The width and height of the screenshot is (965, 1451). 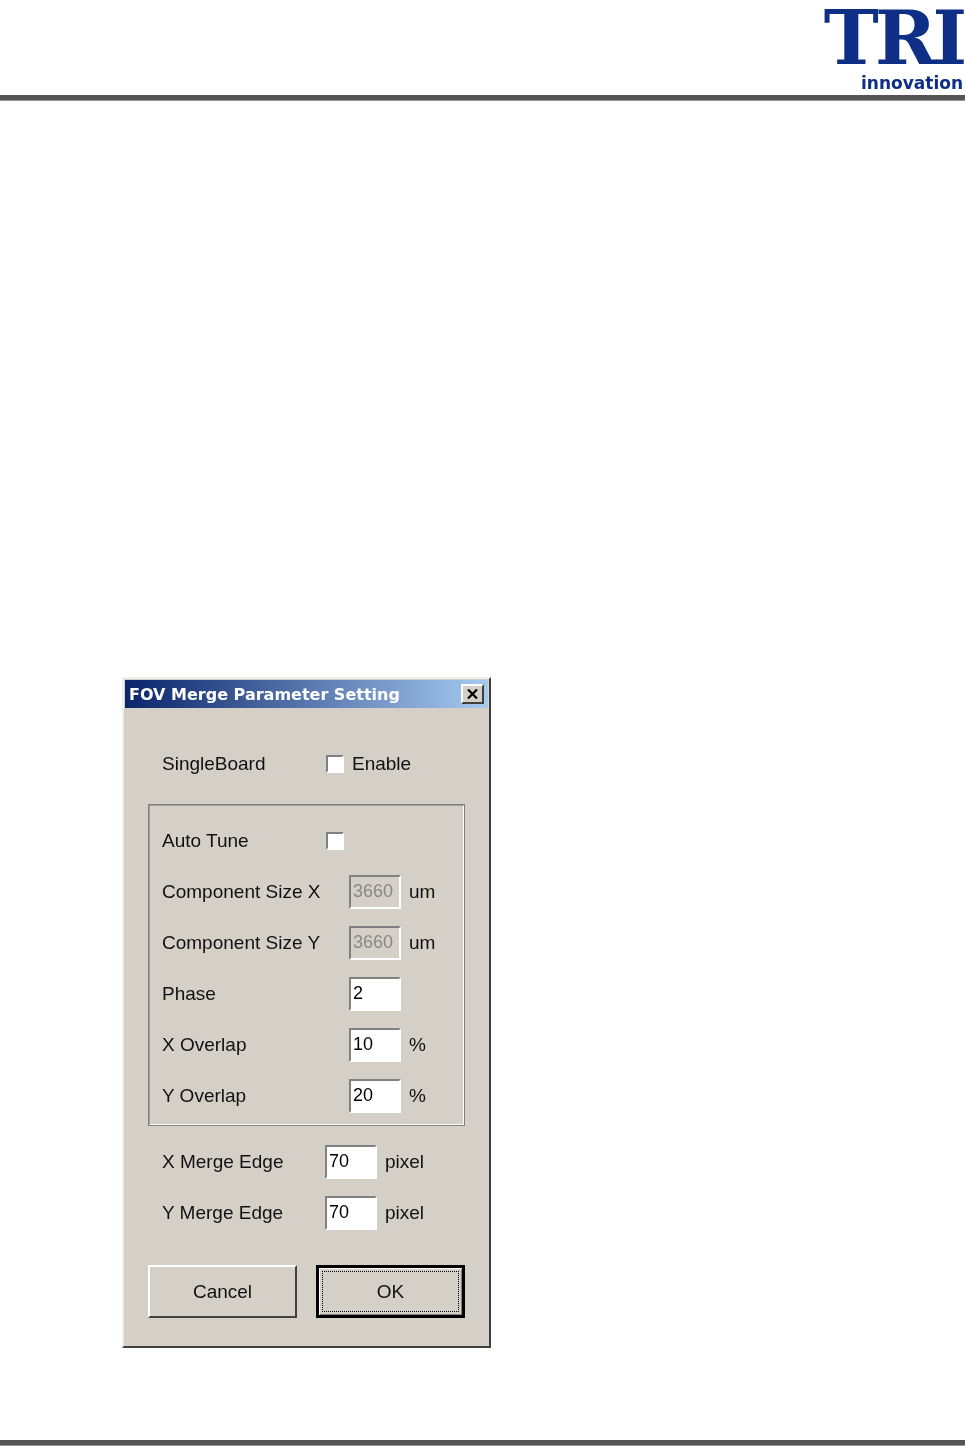 I want to click on dialog-button: Cancel, so click(x=222, y=1291).